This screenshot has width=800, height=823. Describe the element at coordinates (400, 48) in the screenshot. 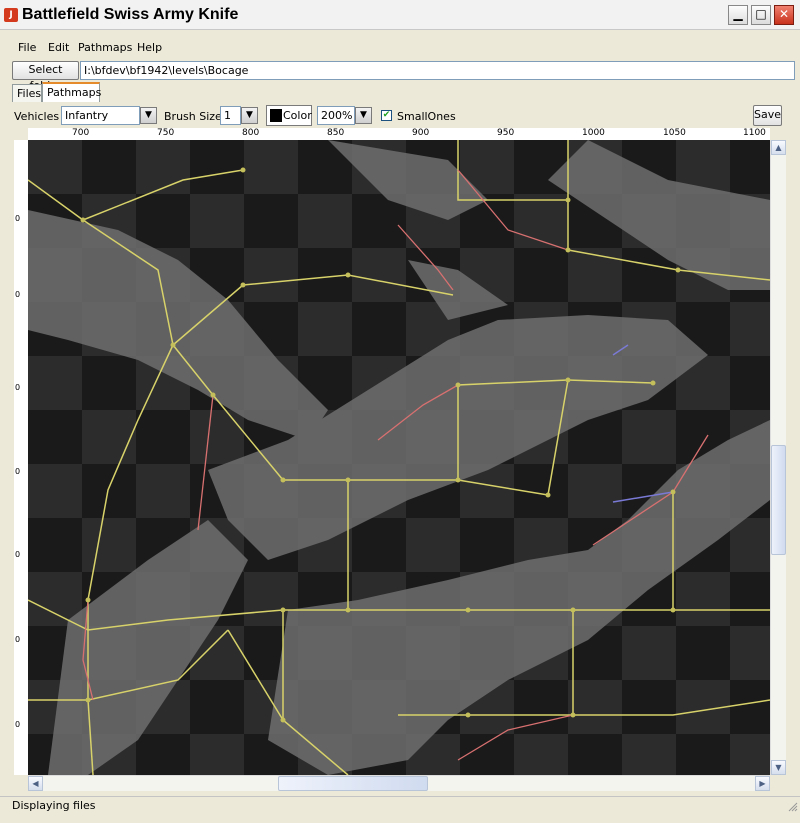

I see `menu-bar: File Edit Pathmaps Help` at that location.